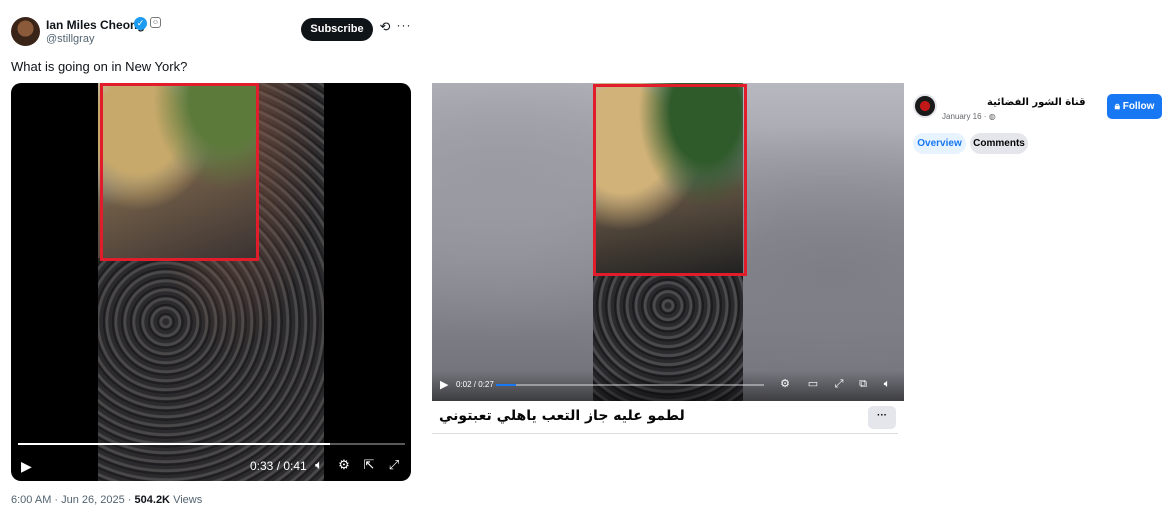  What do you see at coordinates (73, 500) in the screenshot?
I see `tweet-timestamp: 6:00 AM · Jun 26, 2025 ·` at bounding box center [73, 500].